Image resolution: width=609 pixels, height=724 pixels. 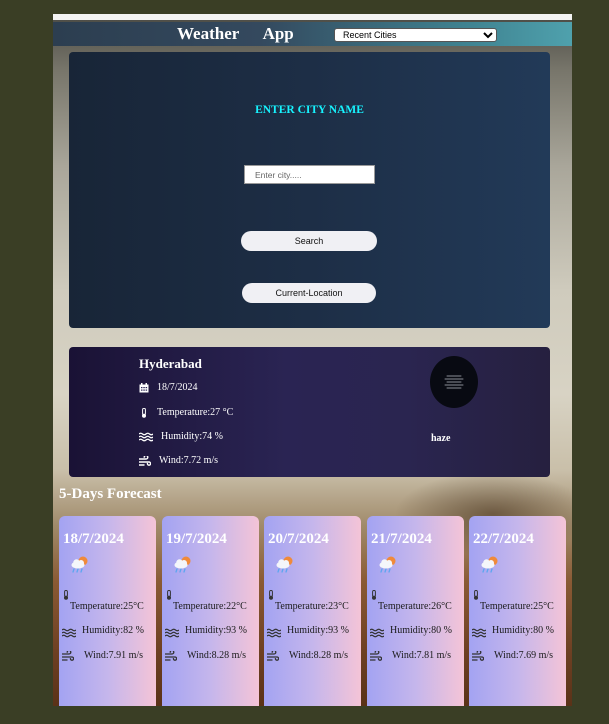 I want to click on calendar-icon, so click(x=144, y=387).